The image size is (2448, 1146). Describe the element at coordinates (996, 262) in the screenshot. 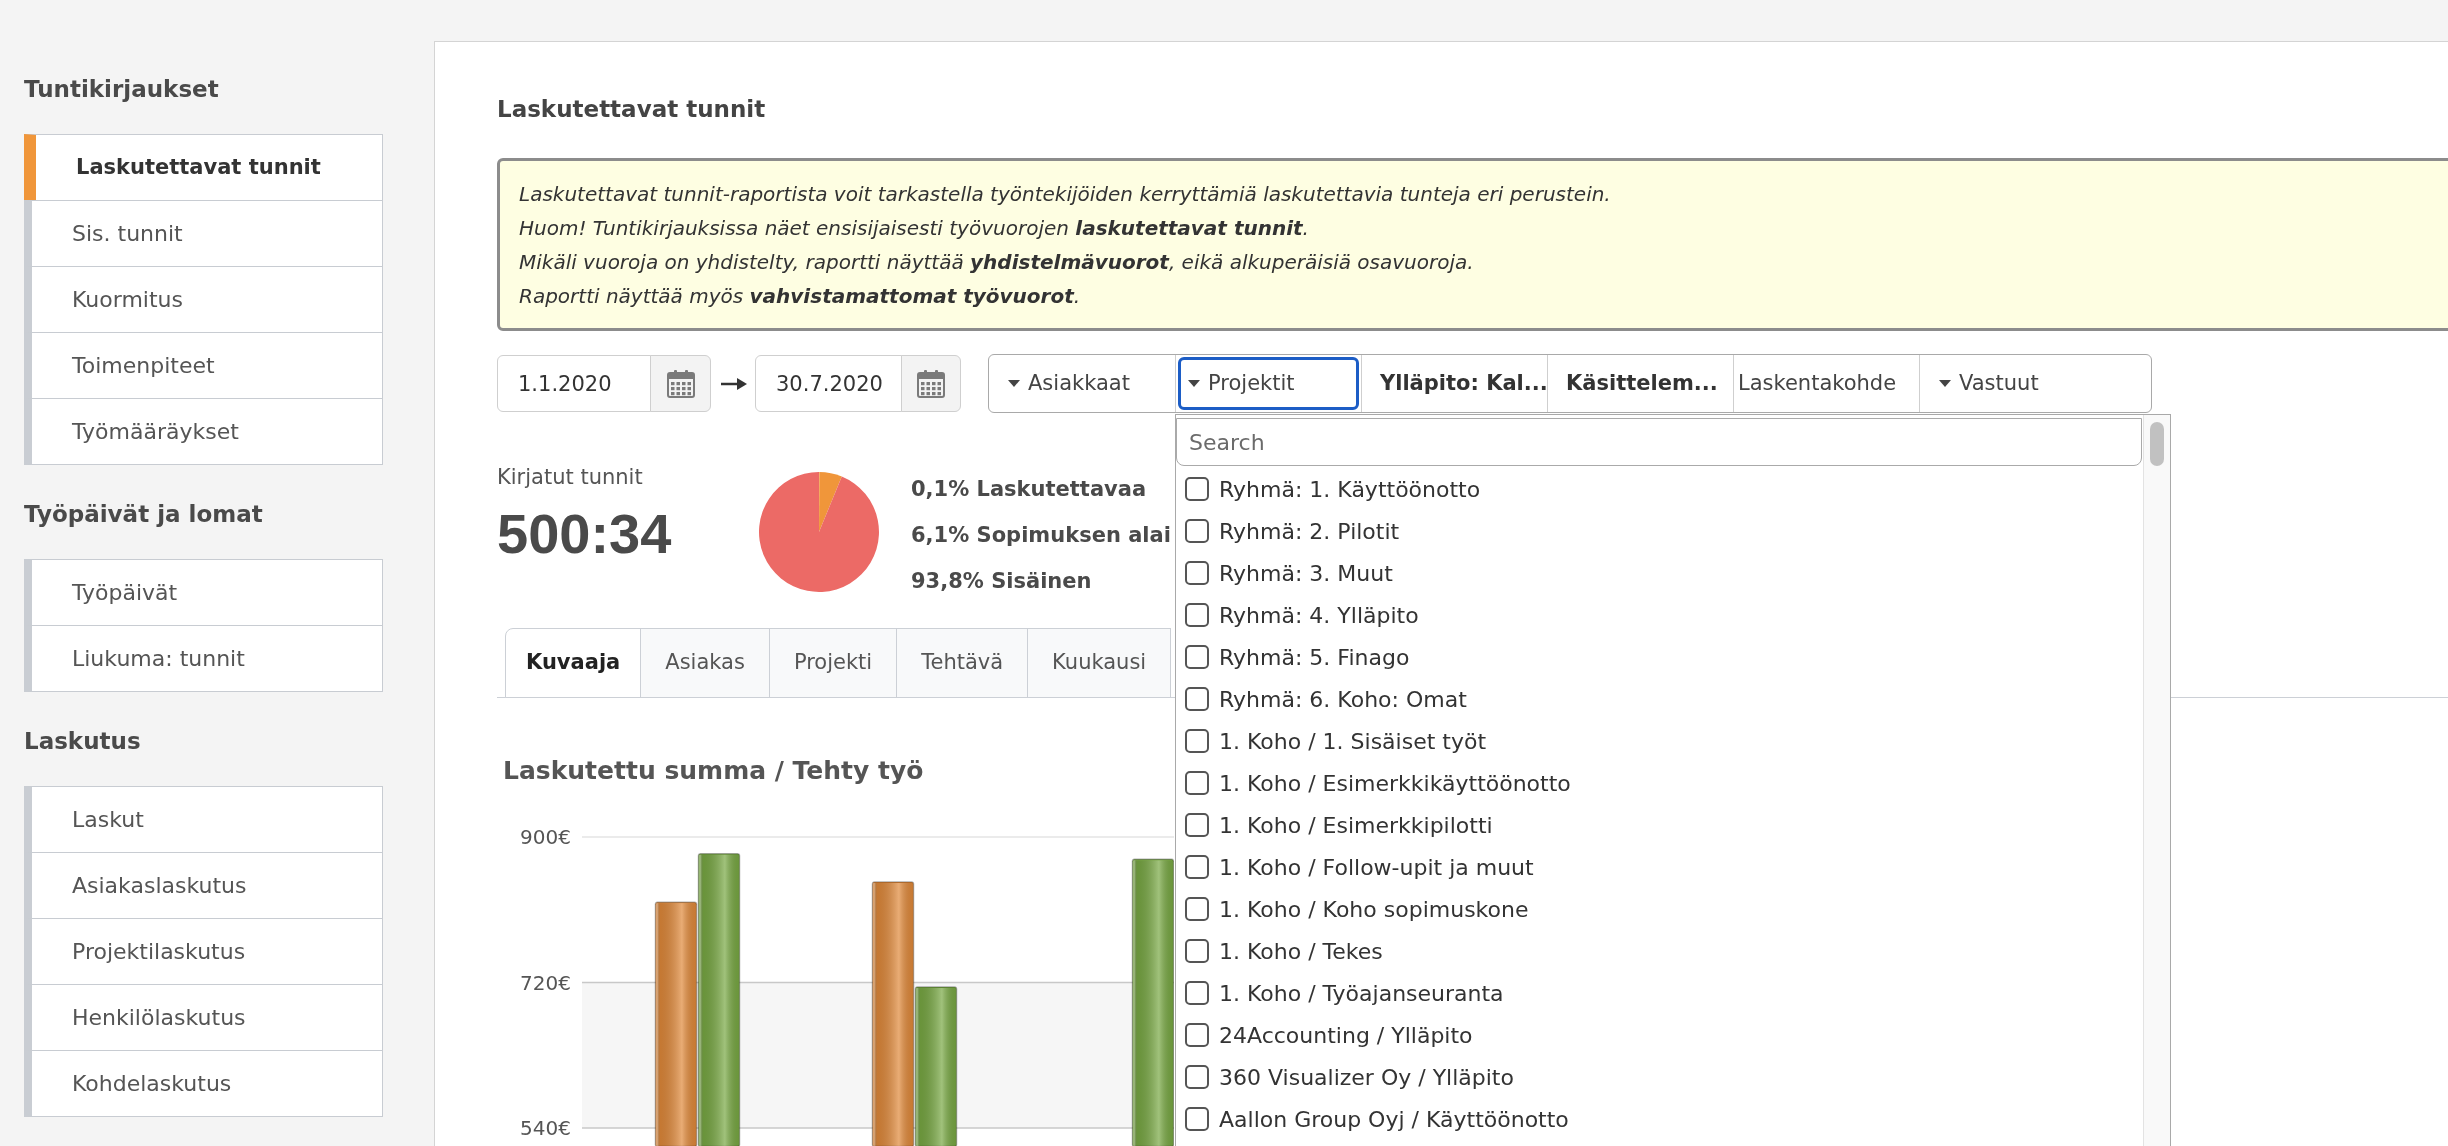

I see `info-text: Mikäli vuoroja on yhdistelty, raportti näyttää yhdistelmävuorot, eikä alkuperäisiä osavuoroja.` at that location.